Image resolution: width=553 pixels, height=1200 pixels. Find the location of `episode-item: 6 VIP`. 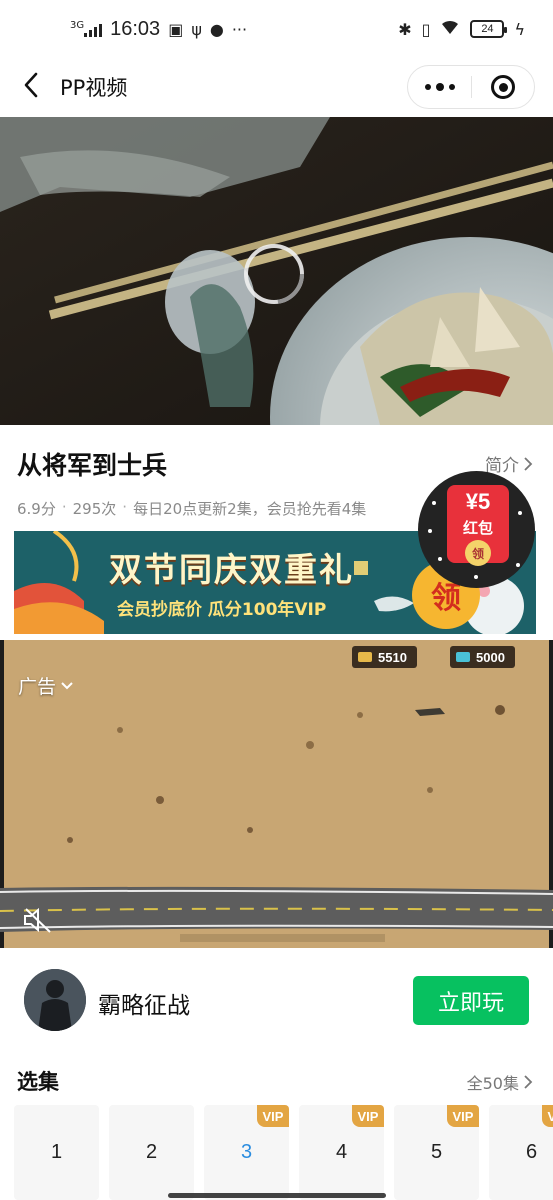

episode-item: 6 VIP is located at coordinates (521, 1152).